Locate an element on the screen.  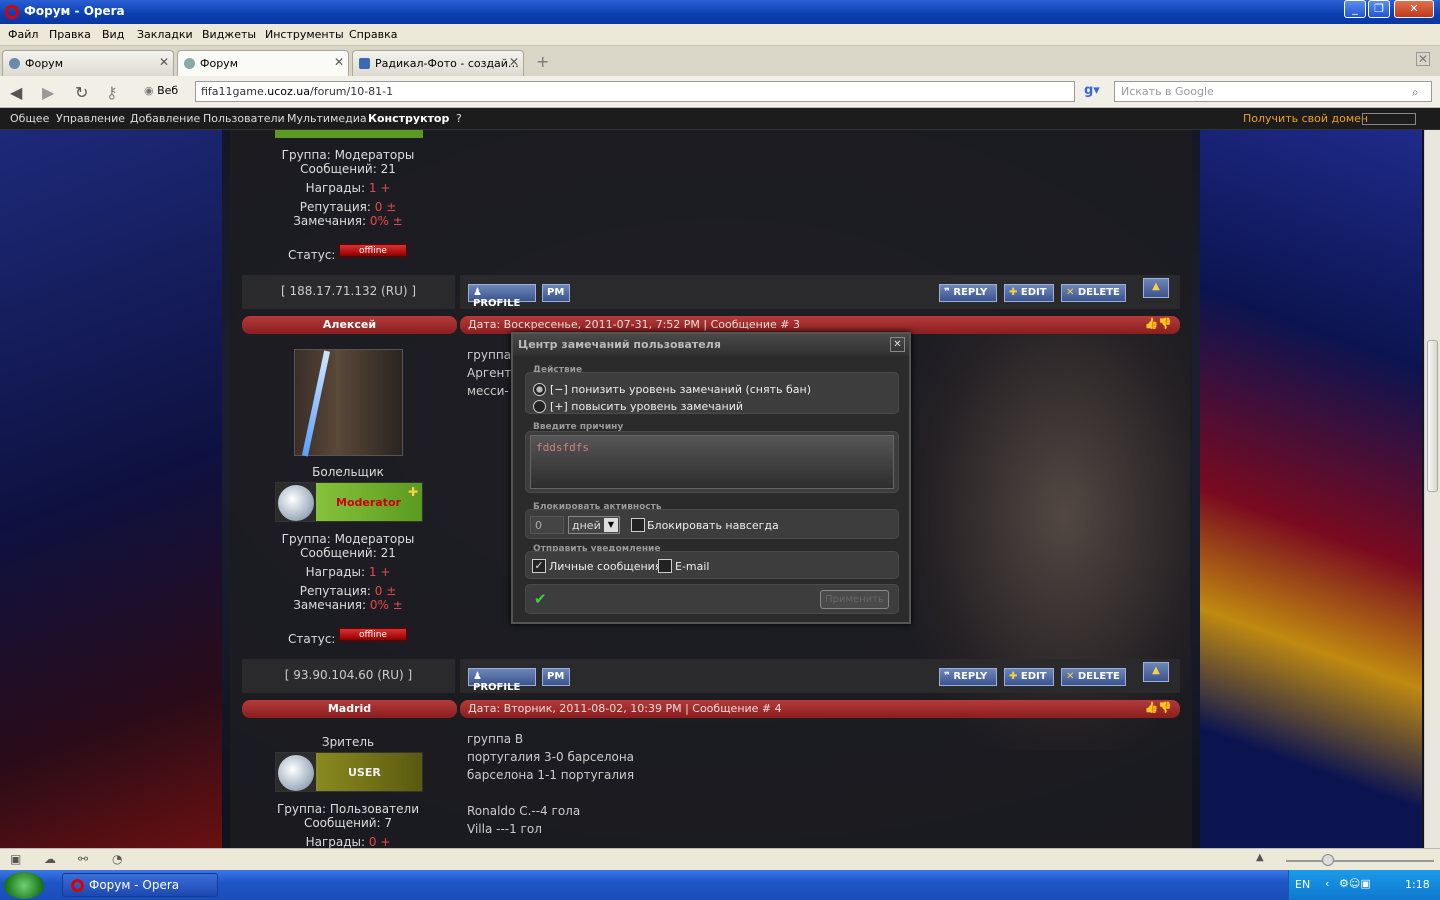
avatar is located at coordinates (348, 403).